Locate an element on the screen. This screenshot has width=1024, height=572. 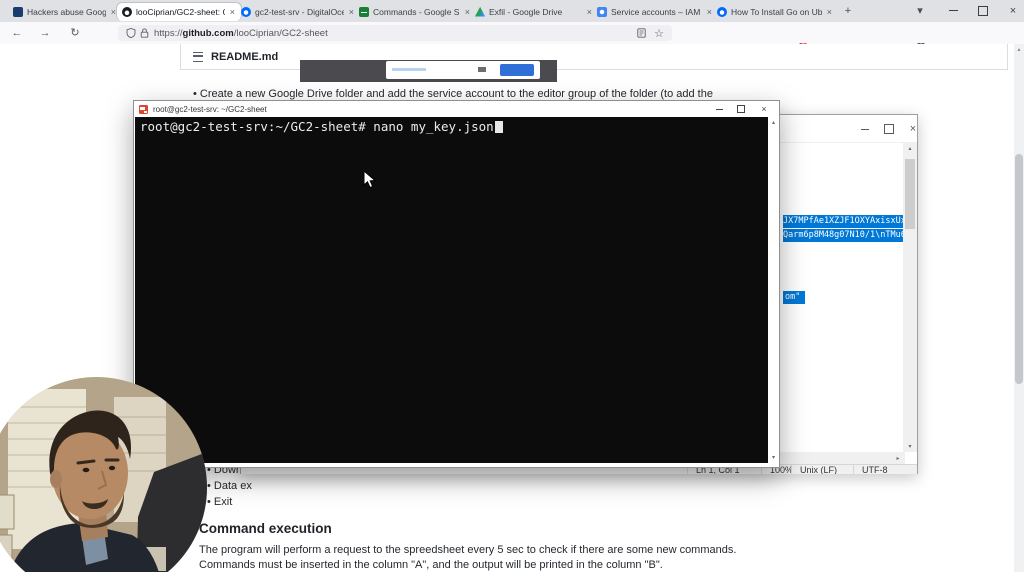
tracking-shield-icon is located at coordinates (131, 33).